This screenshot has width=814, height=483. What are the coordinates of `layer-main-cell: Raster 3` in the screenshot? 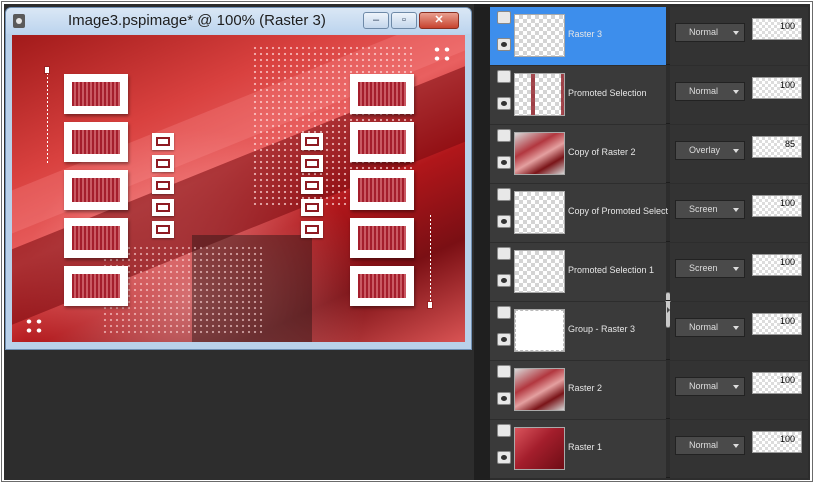 It's located at (578, 36).